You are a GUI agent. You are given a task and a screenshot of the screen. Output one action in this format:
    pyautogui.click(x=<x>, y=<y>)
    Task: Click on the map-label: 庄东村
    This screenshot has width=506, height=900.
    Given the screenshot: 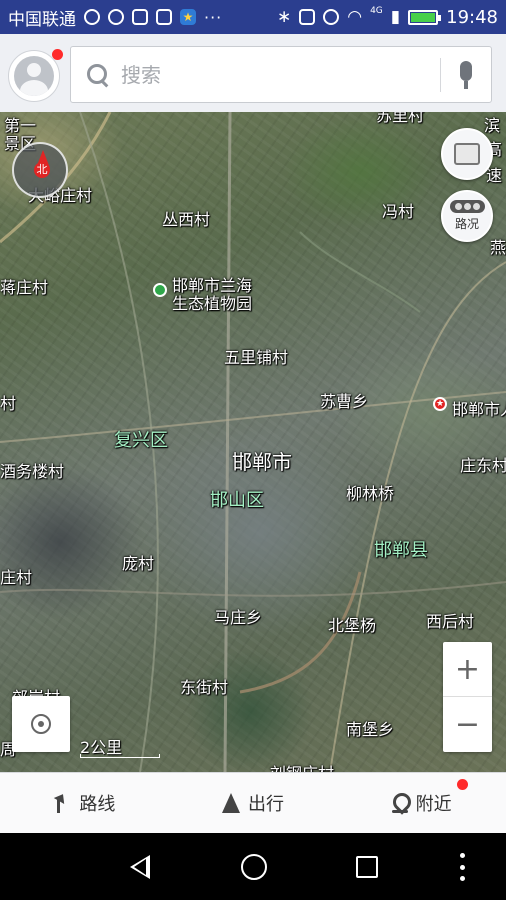 What is the action you would take?
    pyautogui.click(x=483, y=465)
    